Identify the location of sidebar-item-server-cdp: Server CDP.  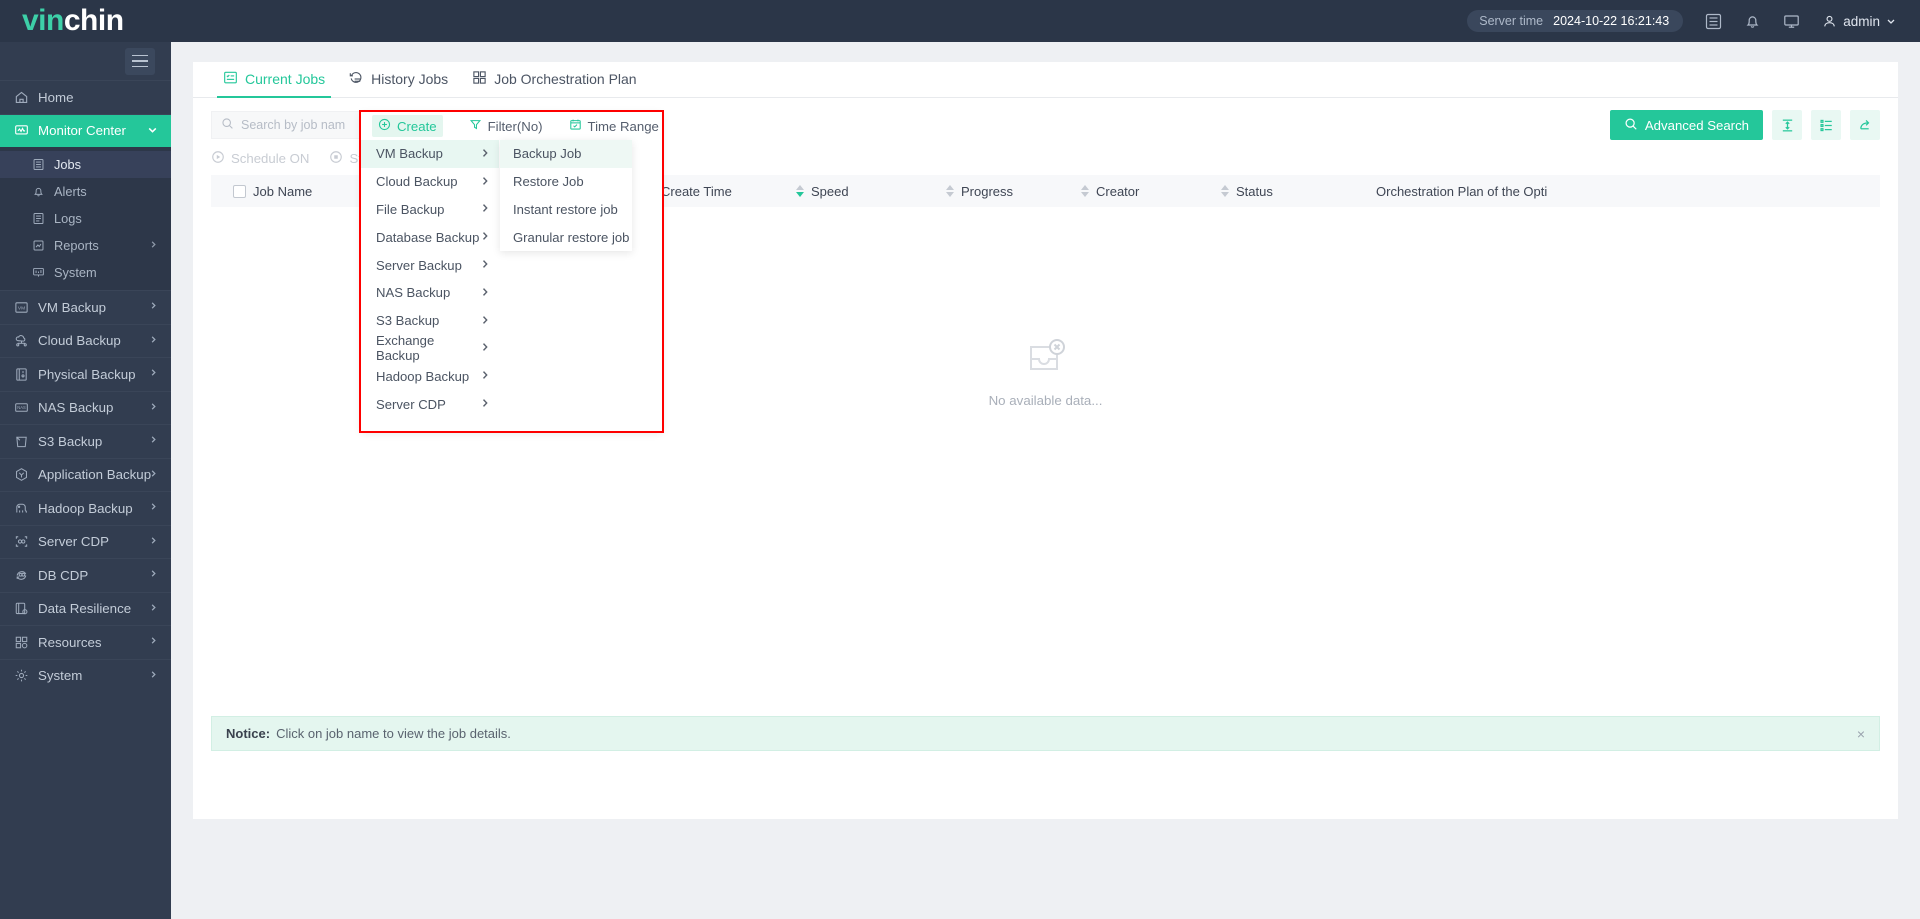
(85, 541).